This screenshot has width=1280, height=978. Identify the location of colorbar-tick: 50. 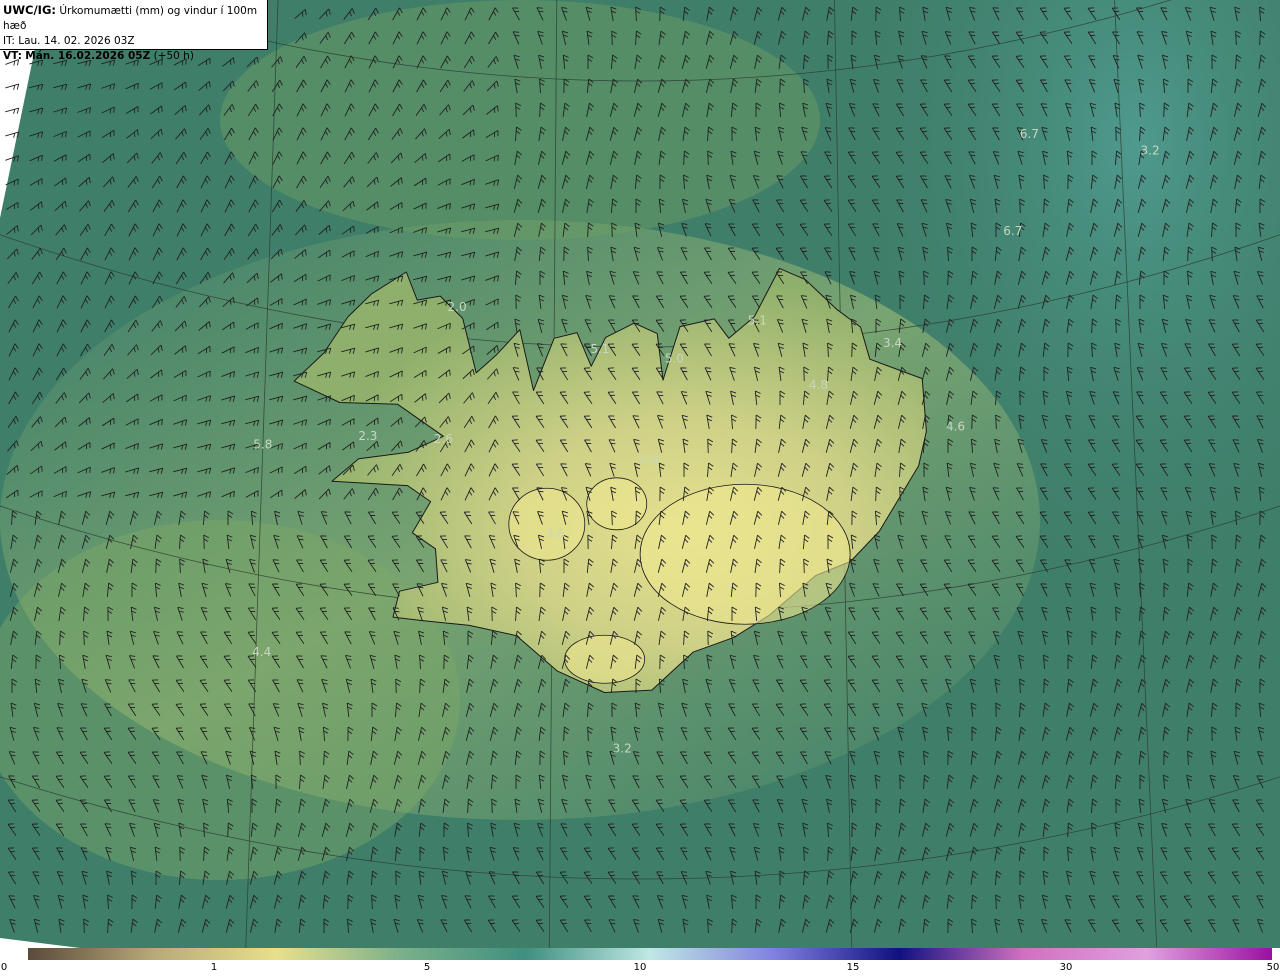
(1273, 967).